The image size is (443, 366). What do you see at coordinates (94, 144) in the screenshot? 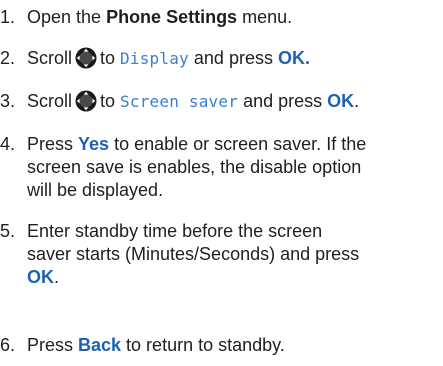
I see `yes-key: Yes` at bounding box center [94, 144].